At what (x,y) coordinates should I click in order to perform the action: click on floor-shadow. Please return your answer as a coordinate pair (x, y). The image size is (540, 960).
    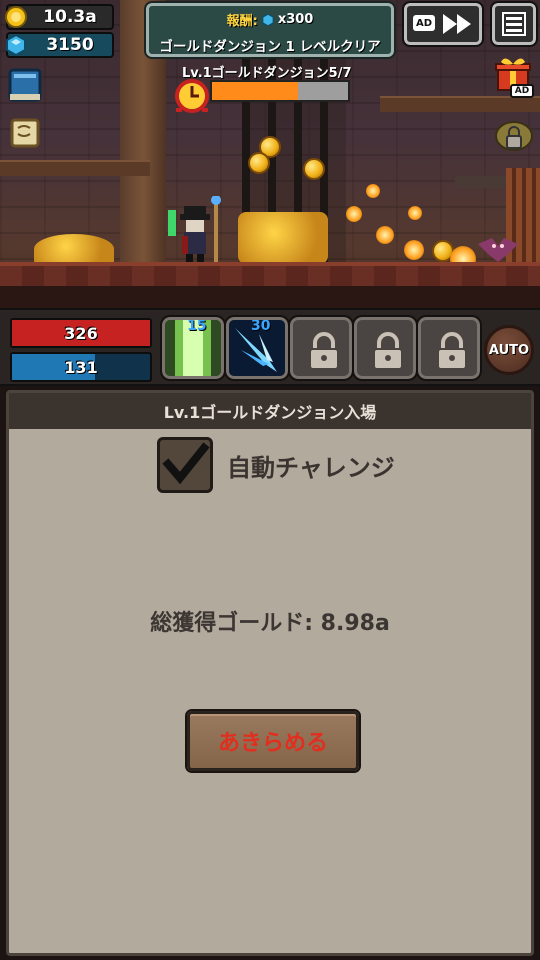
    Looking at the image, I should click on (270, 297).